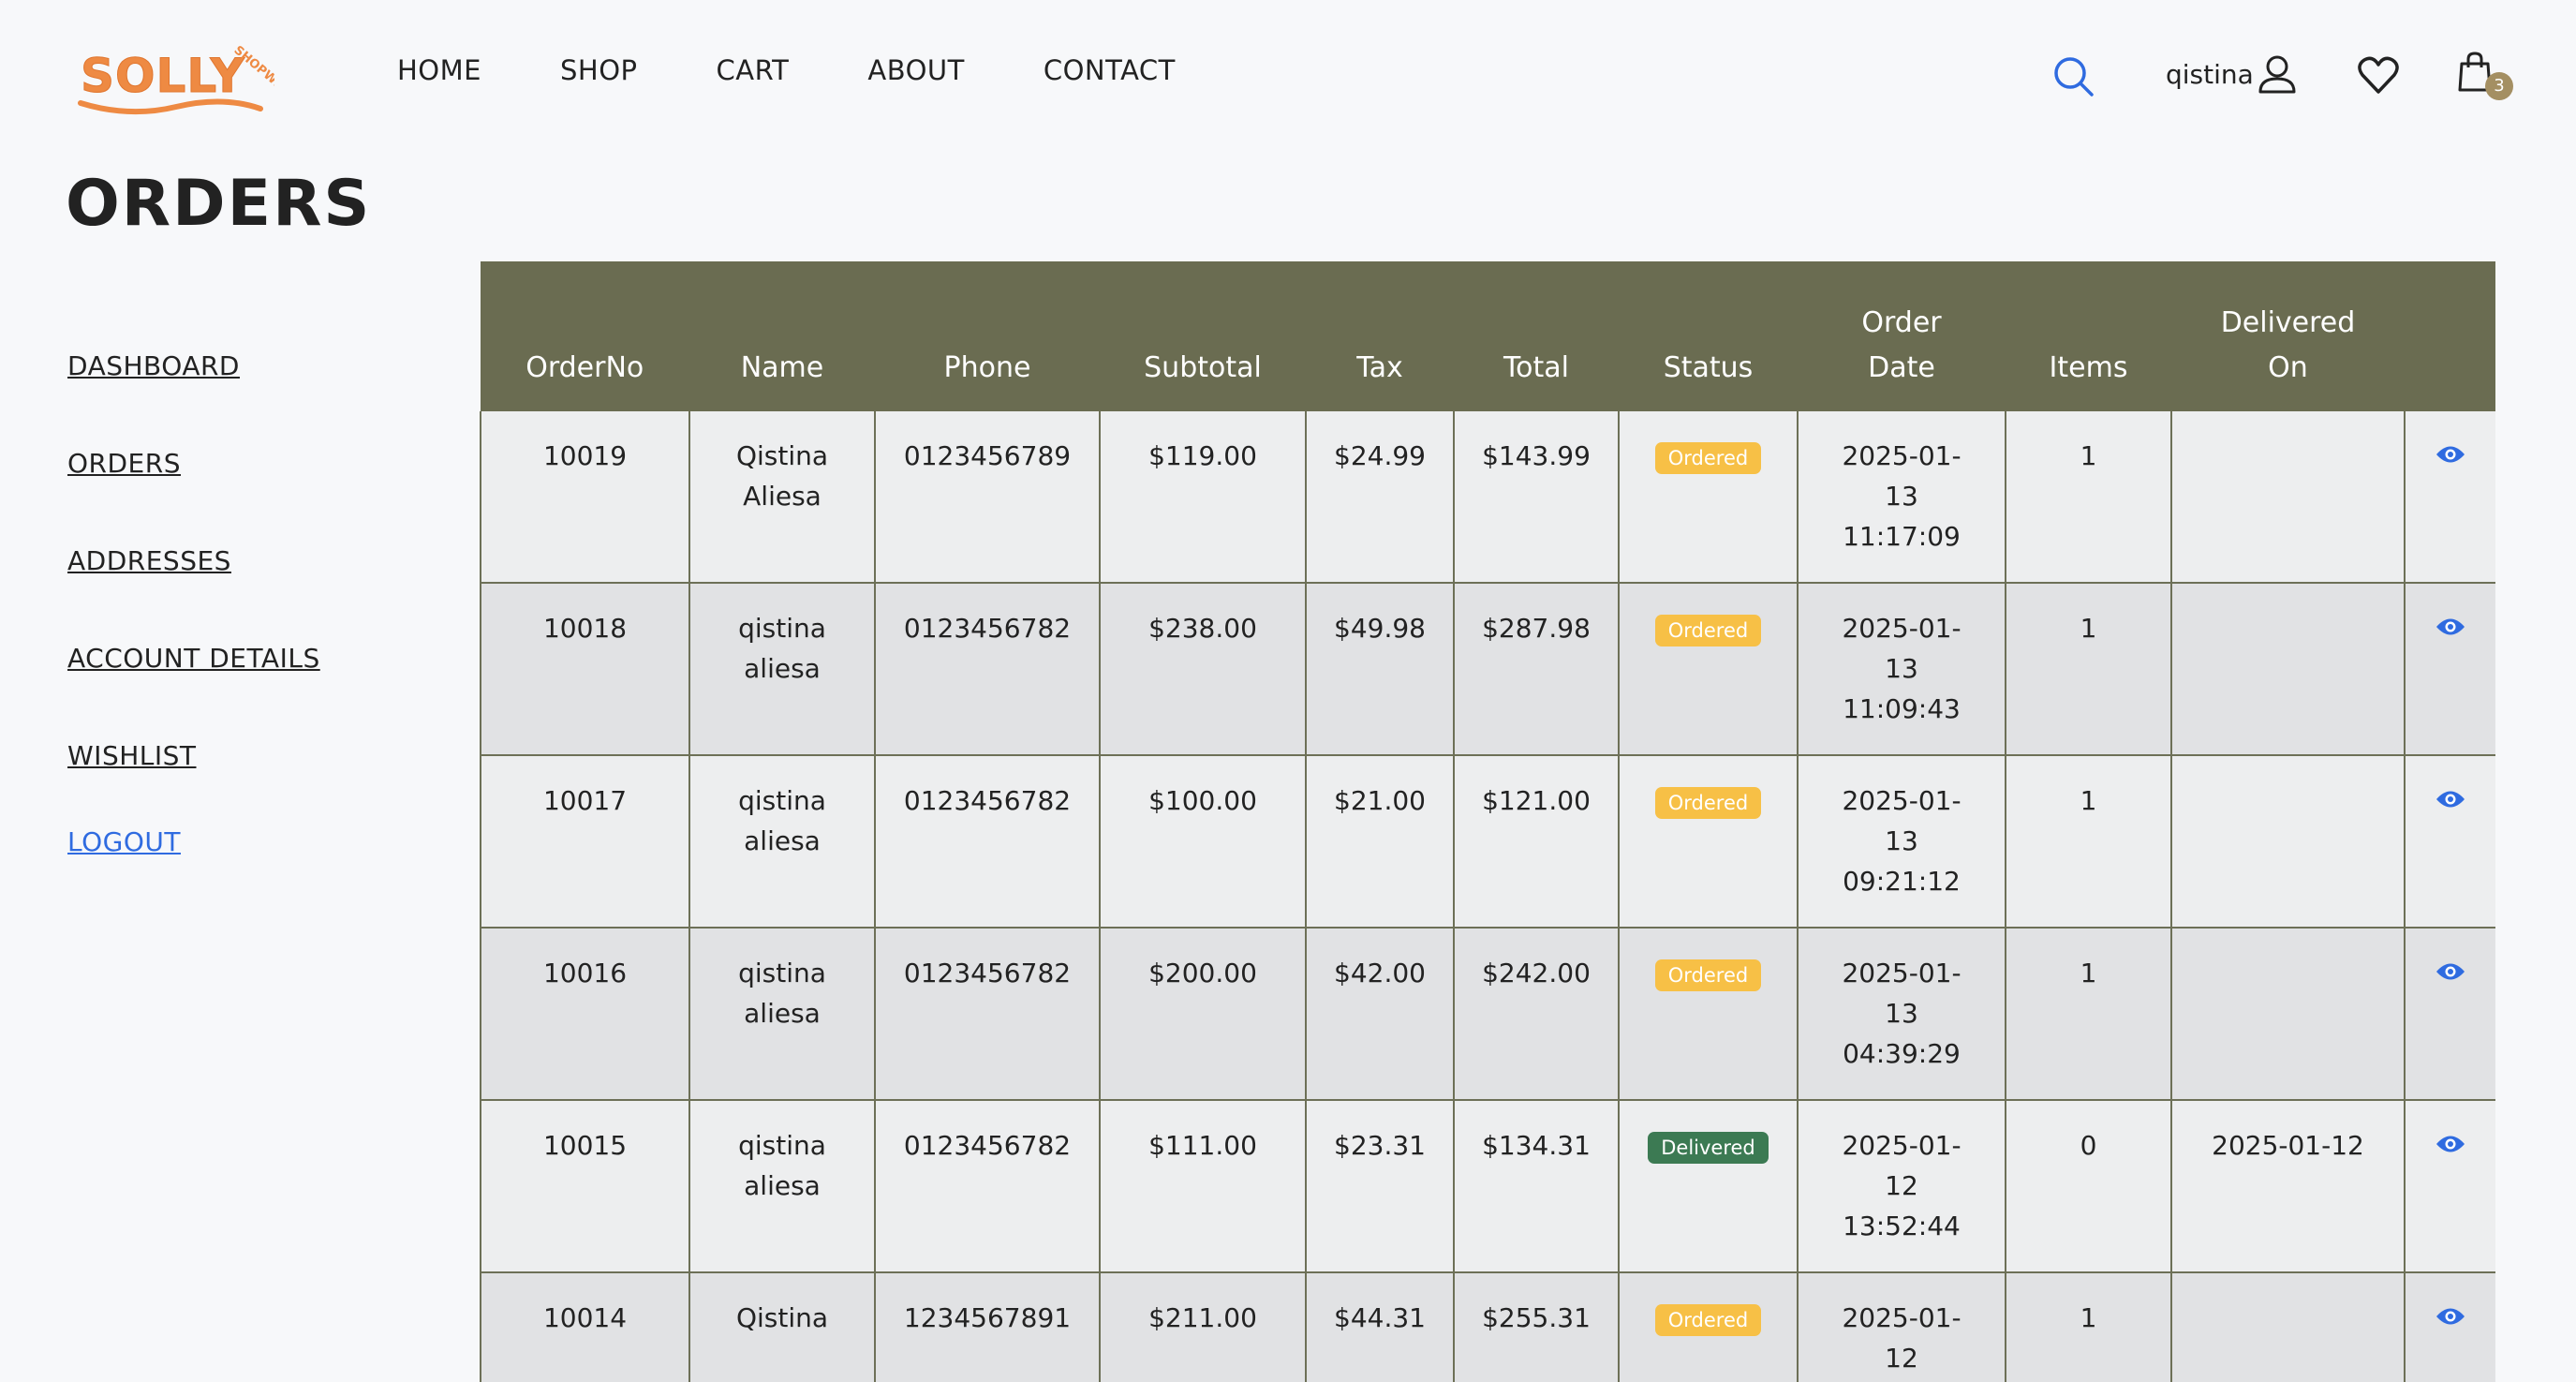 The height and width of the screenshot is (1382, 2576). I want to click on nav-cart: CART, so click(753, 70).